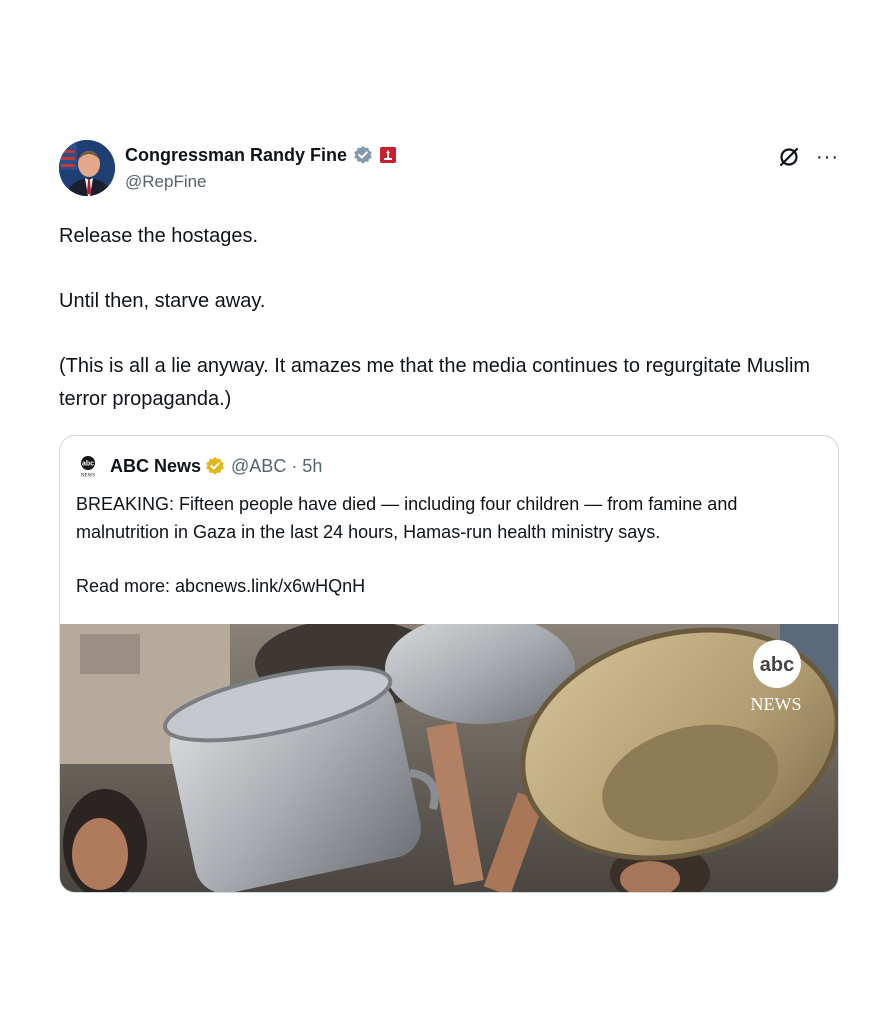  What do you see at coordinates (155, 466) in the screenshot?
I see `quoted-author-name: ABC News` at bounding box center [155, 466].